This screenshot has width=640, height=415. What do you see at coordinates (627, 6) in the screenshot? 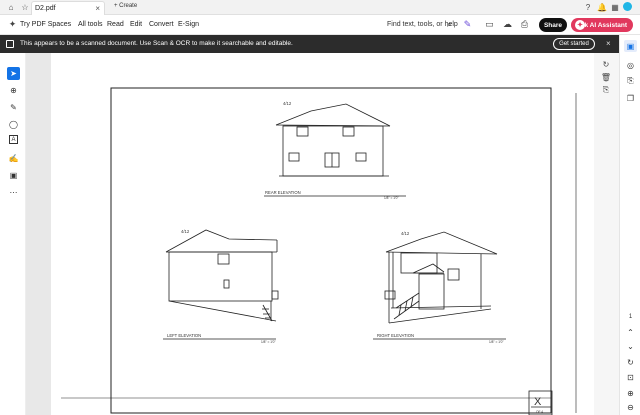
I see `avatar` at bounding box center [627, 6].